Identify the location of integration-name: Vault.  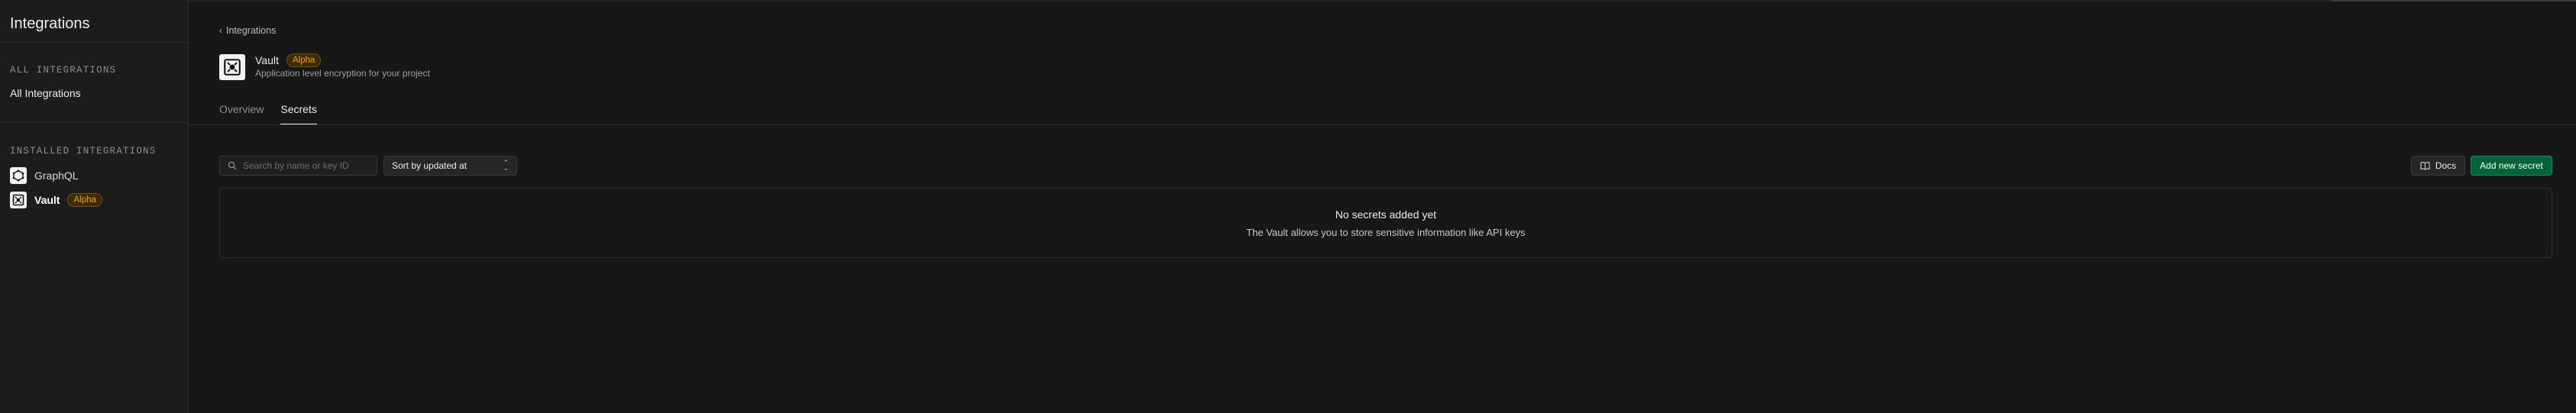
(267, 60).